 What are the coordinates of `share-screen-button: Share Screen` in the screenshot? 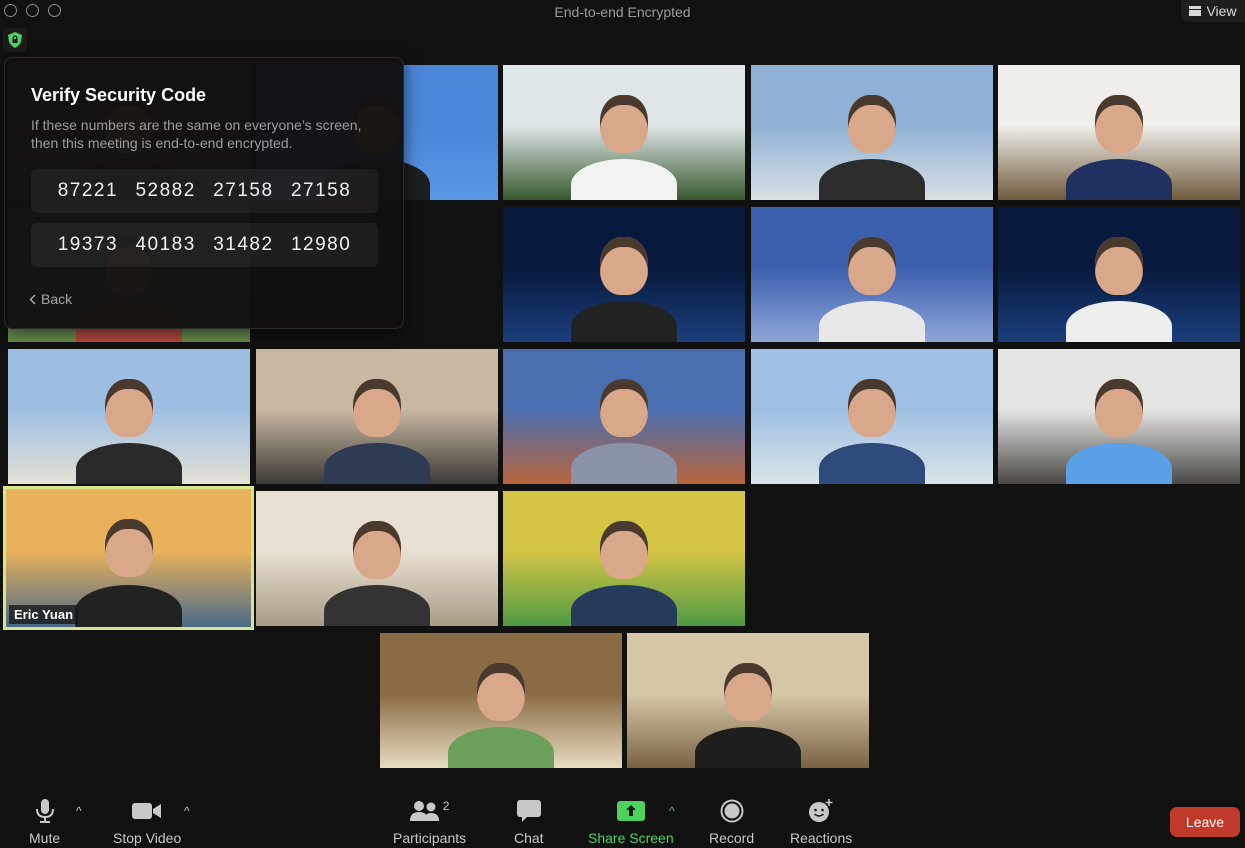 It's located at (631, 822).